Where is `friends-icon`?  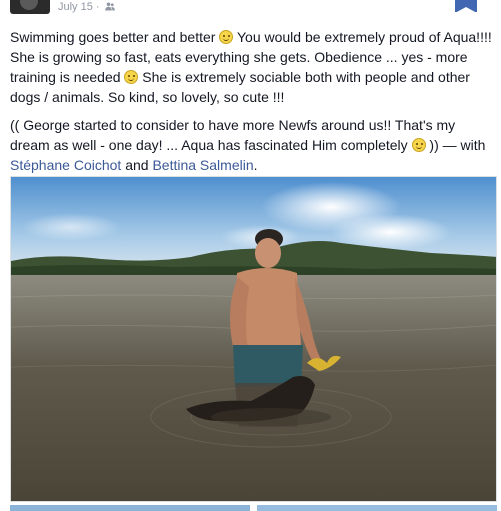
friends-icon is located at coordinates (109, 6).